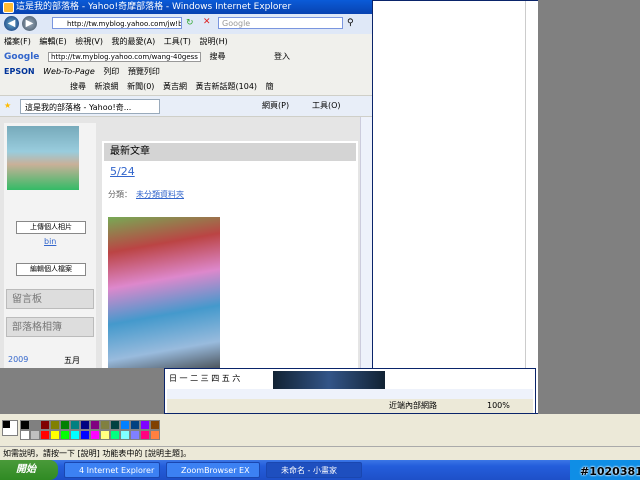 This screenshot has width=640, height=480. Describe the element at coordinates (17, 41) in the screenshot. I see `menu-file: 檔案(F)` at that location.